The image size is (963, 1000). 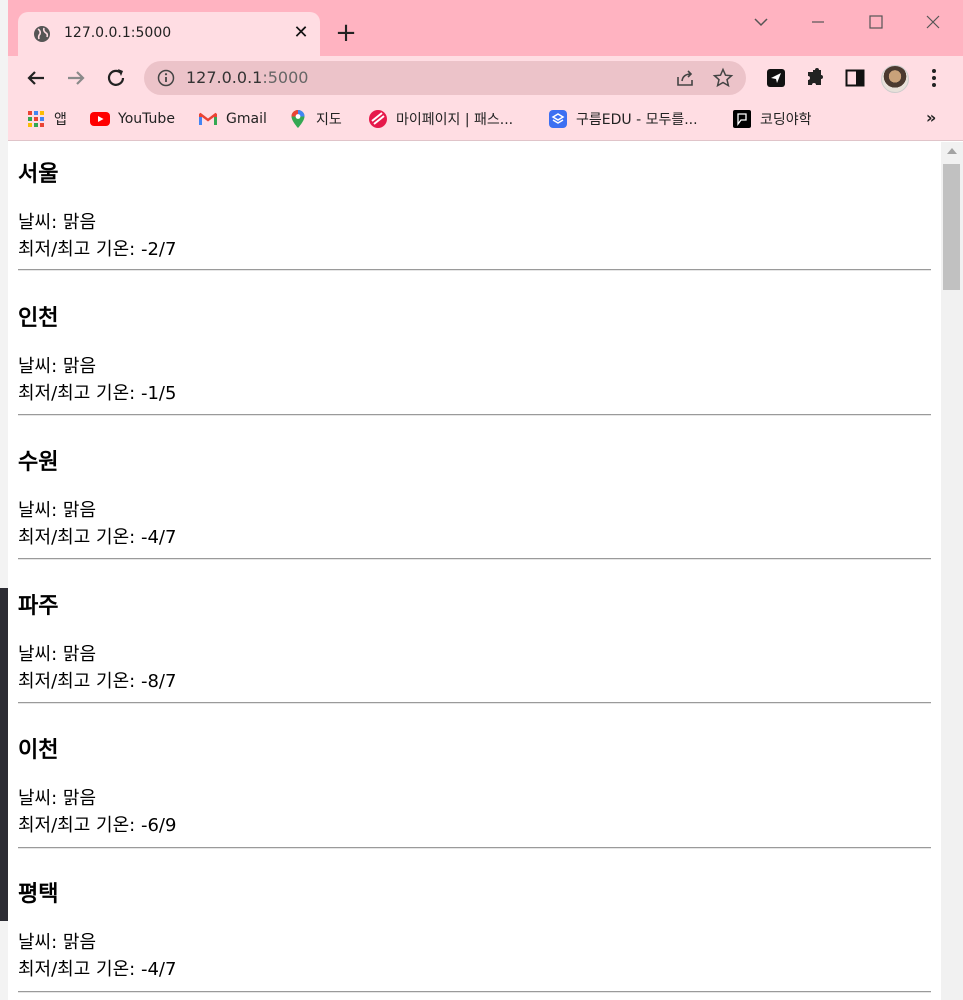 I want to click on temp-value: -1/5, so click(x=158, y=393).